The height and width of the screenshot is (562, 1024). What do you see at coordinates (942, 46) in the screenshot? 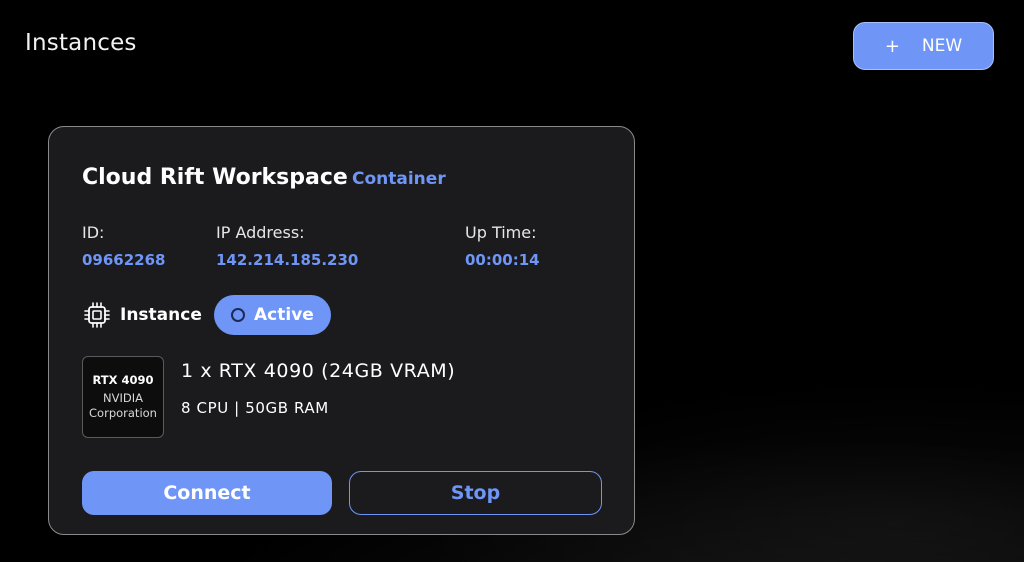
I see `new-button-label: NEW` at bounding box center [942, 46].